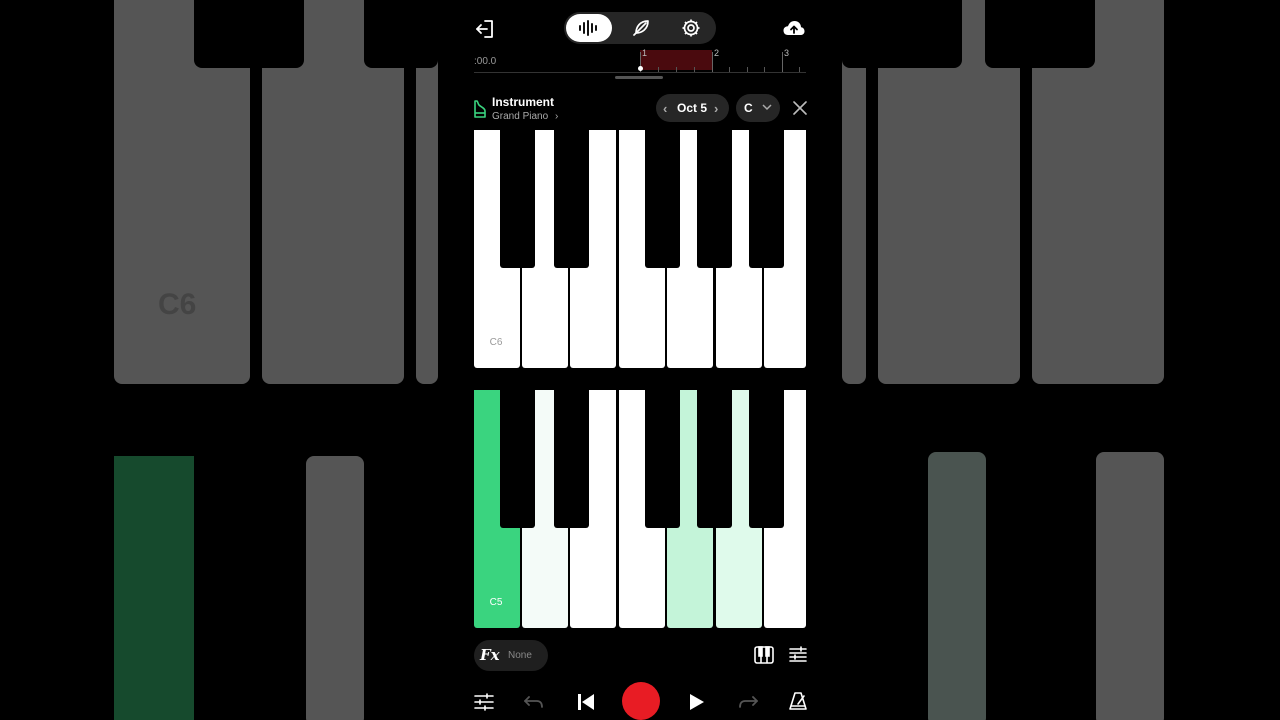  What do you see at coordinates (748, 108) in the screenshot?
I see `key-value: C` at bounding box center [748, 108].